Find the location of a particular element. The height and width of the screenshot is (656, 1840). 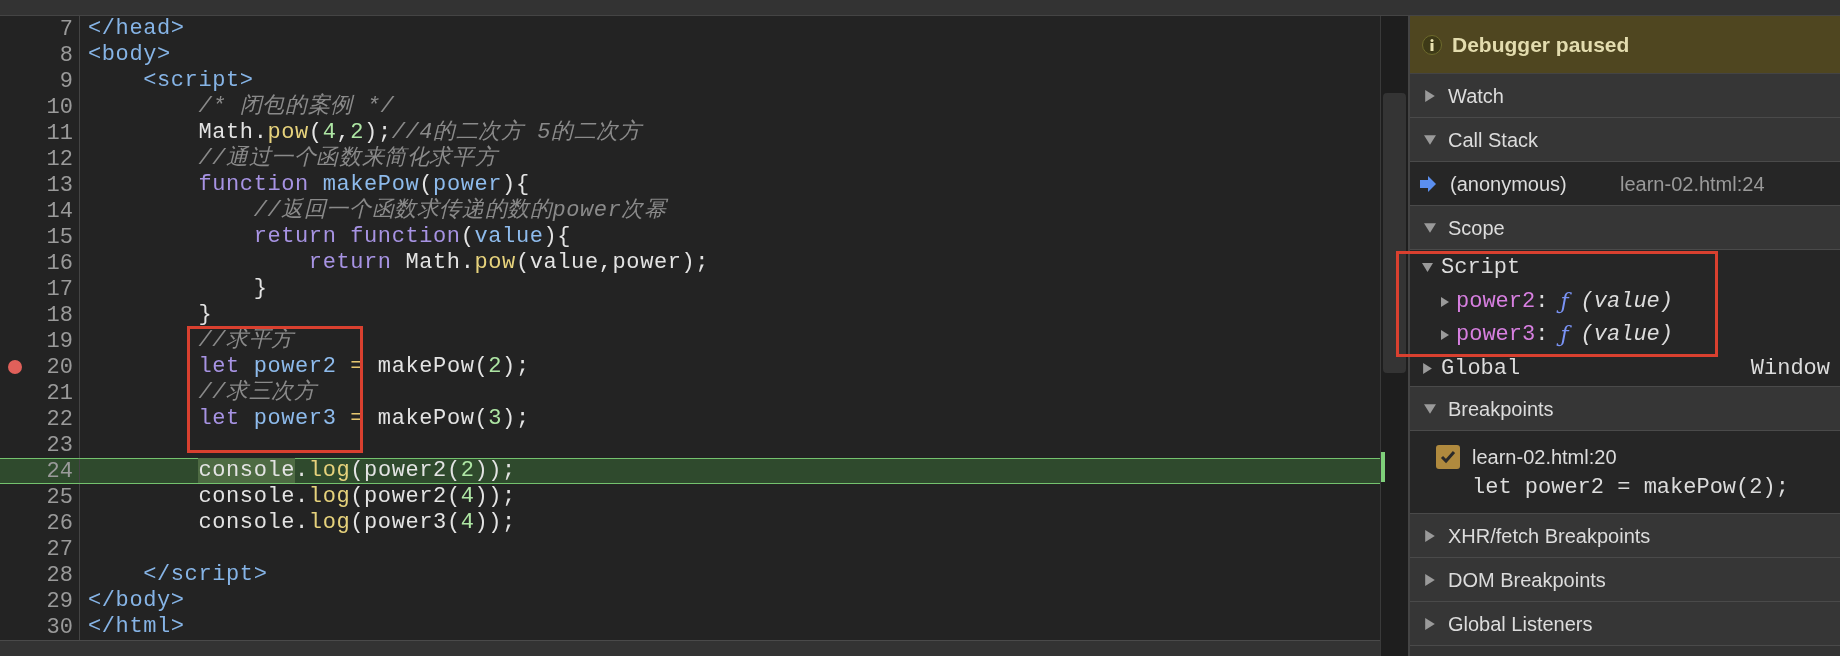

code-line: //求平方 is located at coordinates (245, 341).